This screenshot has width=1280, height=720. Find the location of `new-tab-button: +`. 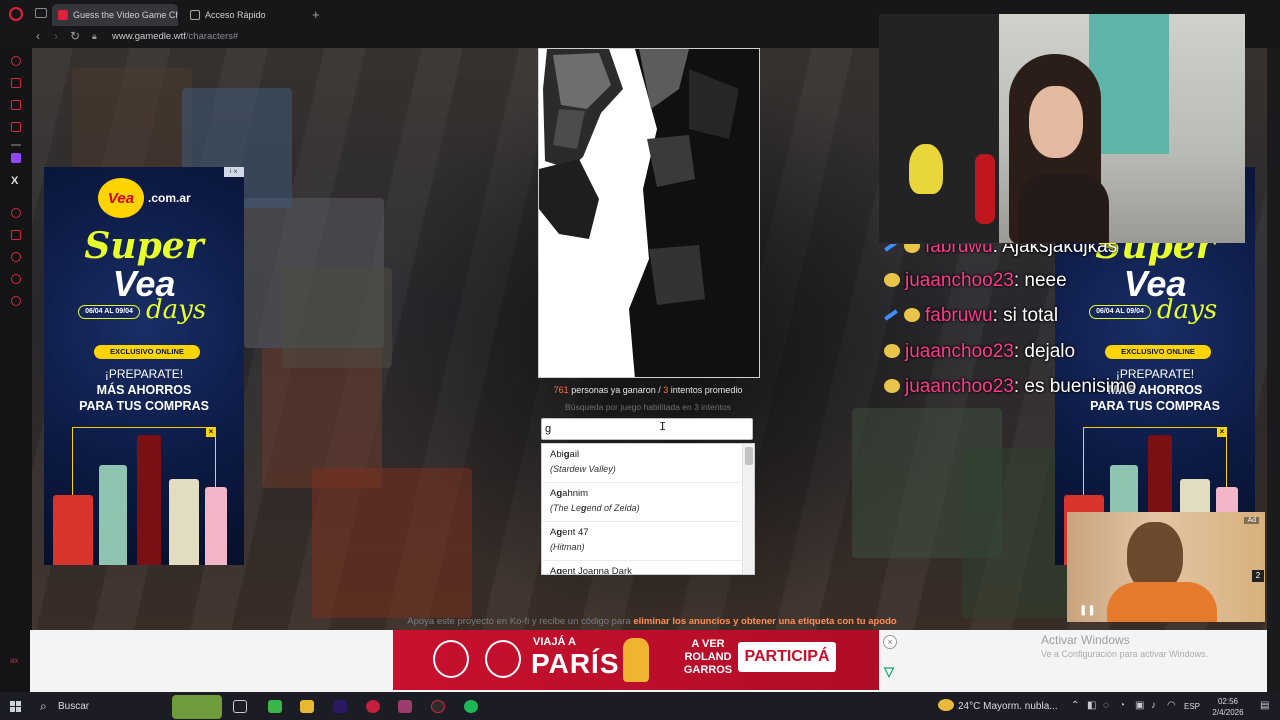

new-tab-button: + is located at coordinates (316, 14).